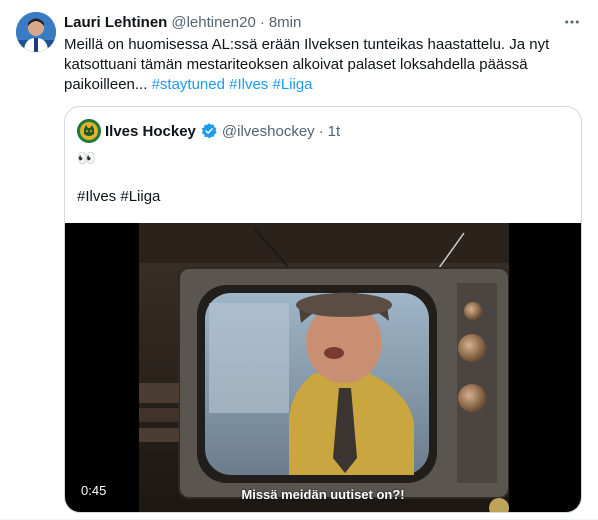  I want to click on quoted-author-name: Ilves Hockey, so click(150, 131).